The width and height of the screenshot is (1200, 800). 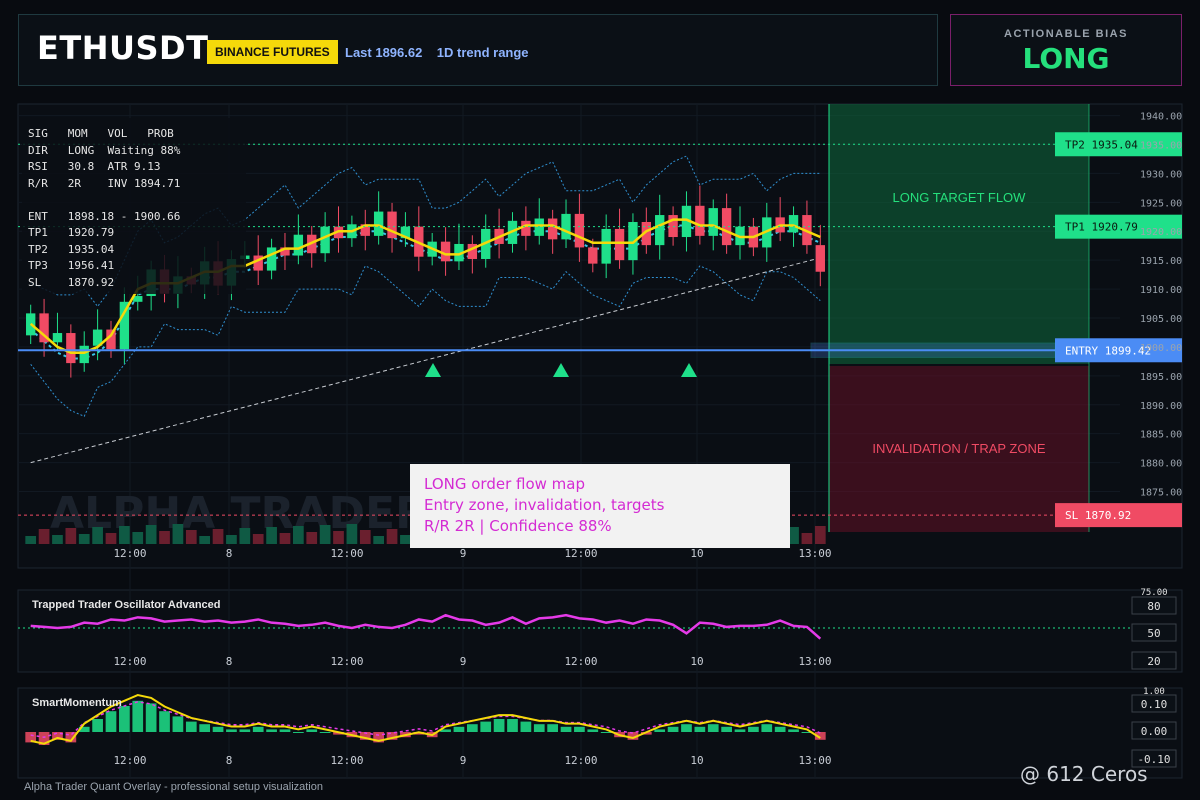 I want to click on osc-scale-label: 50, so click(x=1153, y=633).